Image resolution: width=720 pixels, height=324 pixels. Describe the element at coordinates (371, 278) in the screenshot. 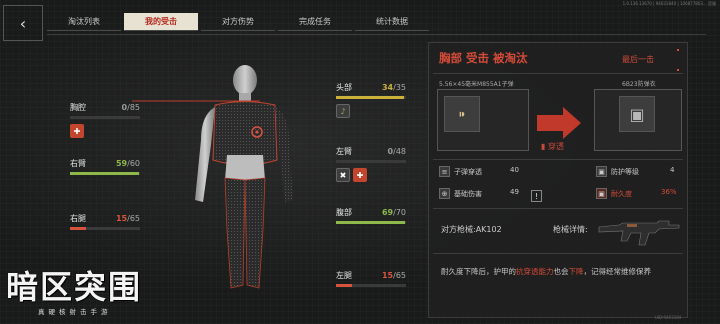

I see `part-left-leg: 左腿 15/65` at that location.